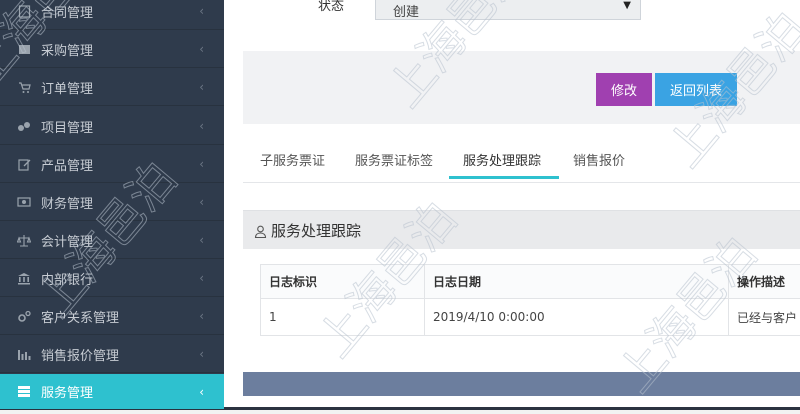 Image resolution: width=800 pixels, height=414 pixels. Describe the element at coordinates (67, 11) in the screenshot. I see `sidebar-item-label: 合同管理` at that location.